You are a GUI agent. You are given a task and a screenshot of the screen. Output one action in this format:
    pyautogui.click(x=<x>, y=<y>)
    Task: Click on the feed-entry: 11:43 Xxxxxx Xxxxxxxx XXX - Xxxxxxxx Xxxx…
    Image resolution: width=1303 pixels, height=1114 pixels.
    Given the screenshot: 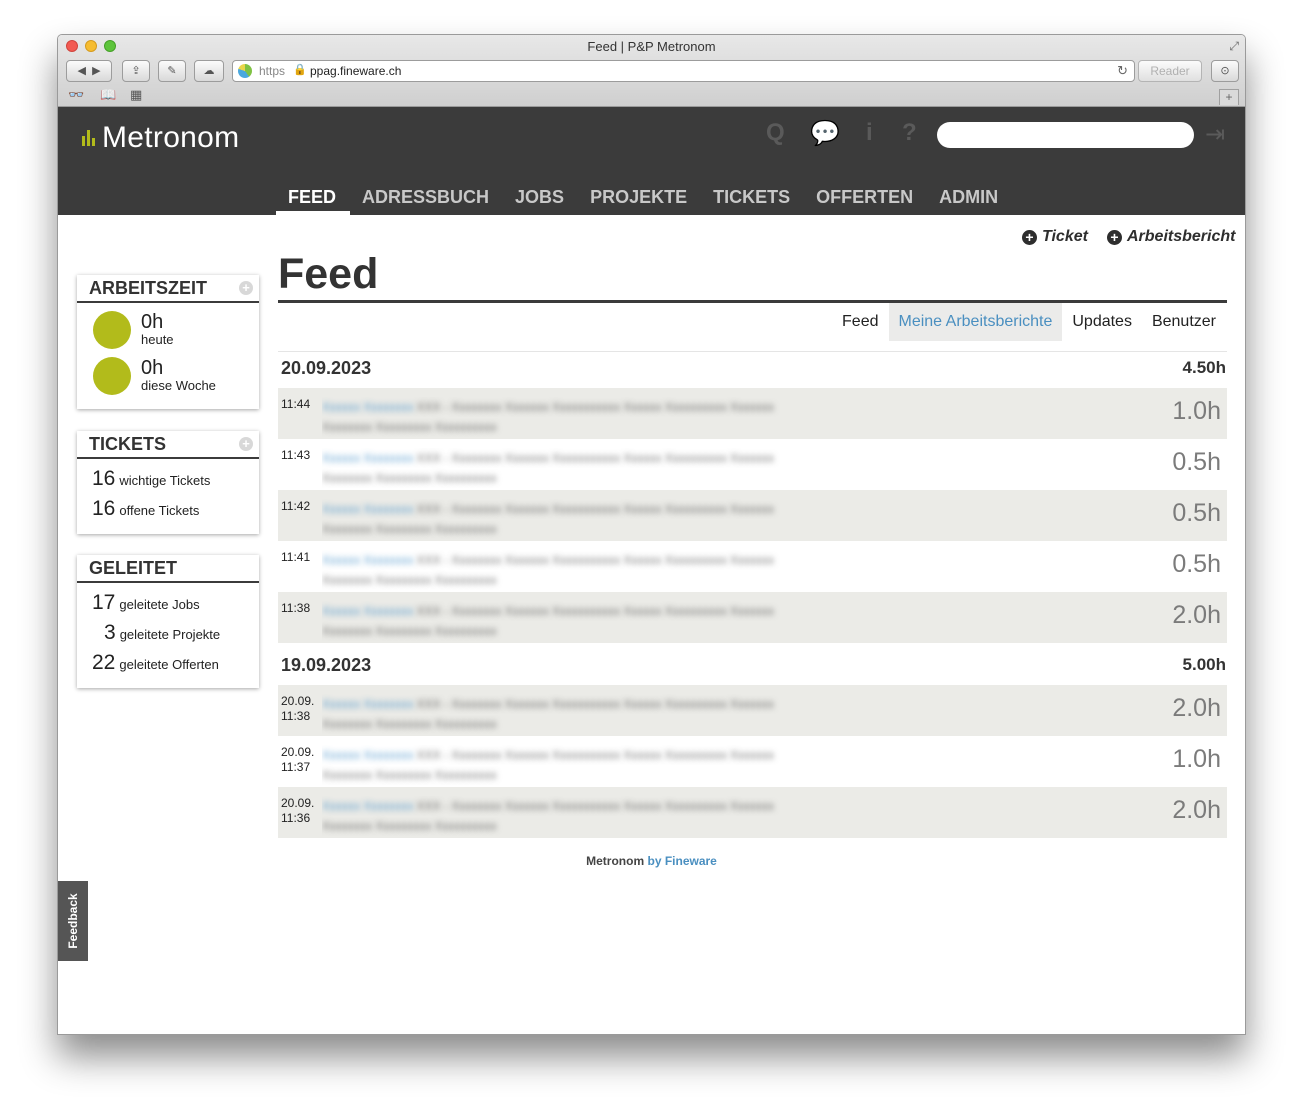 What is the action you would take?
    pyautogui.click(x=752, y=464)
    